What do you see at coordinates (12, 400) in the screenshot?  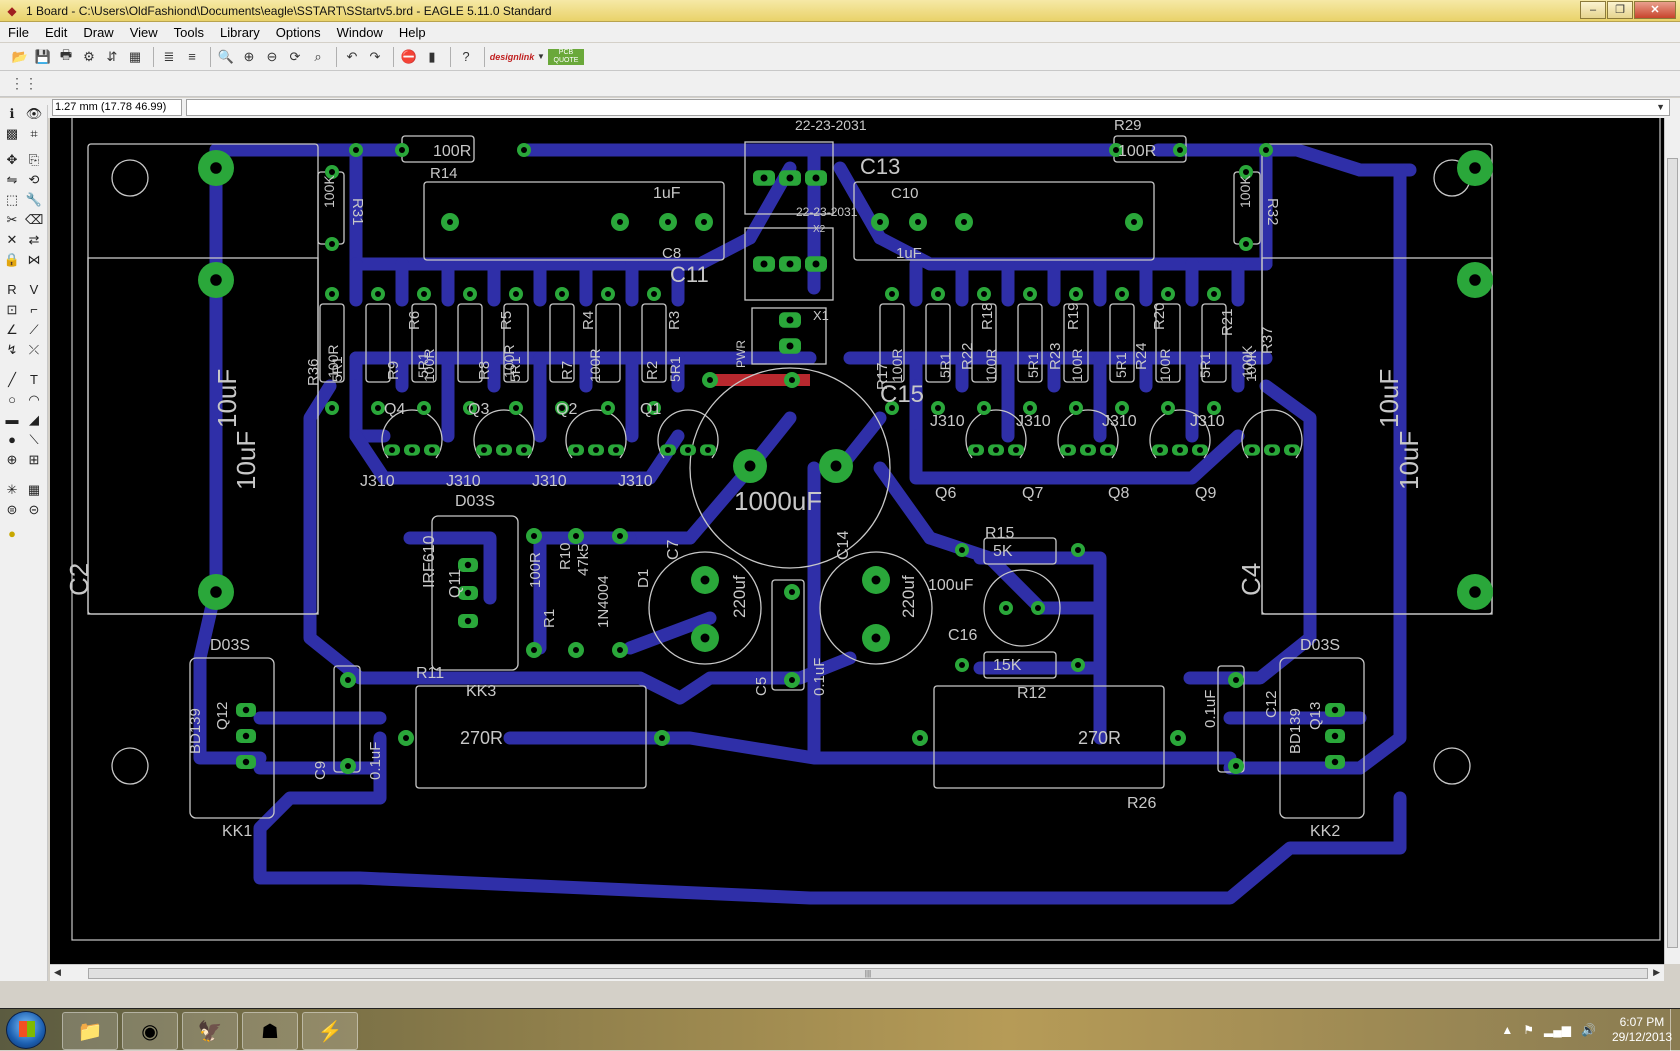 I see `circle-icon: ○` at bounding box center [12, 400].